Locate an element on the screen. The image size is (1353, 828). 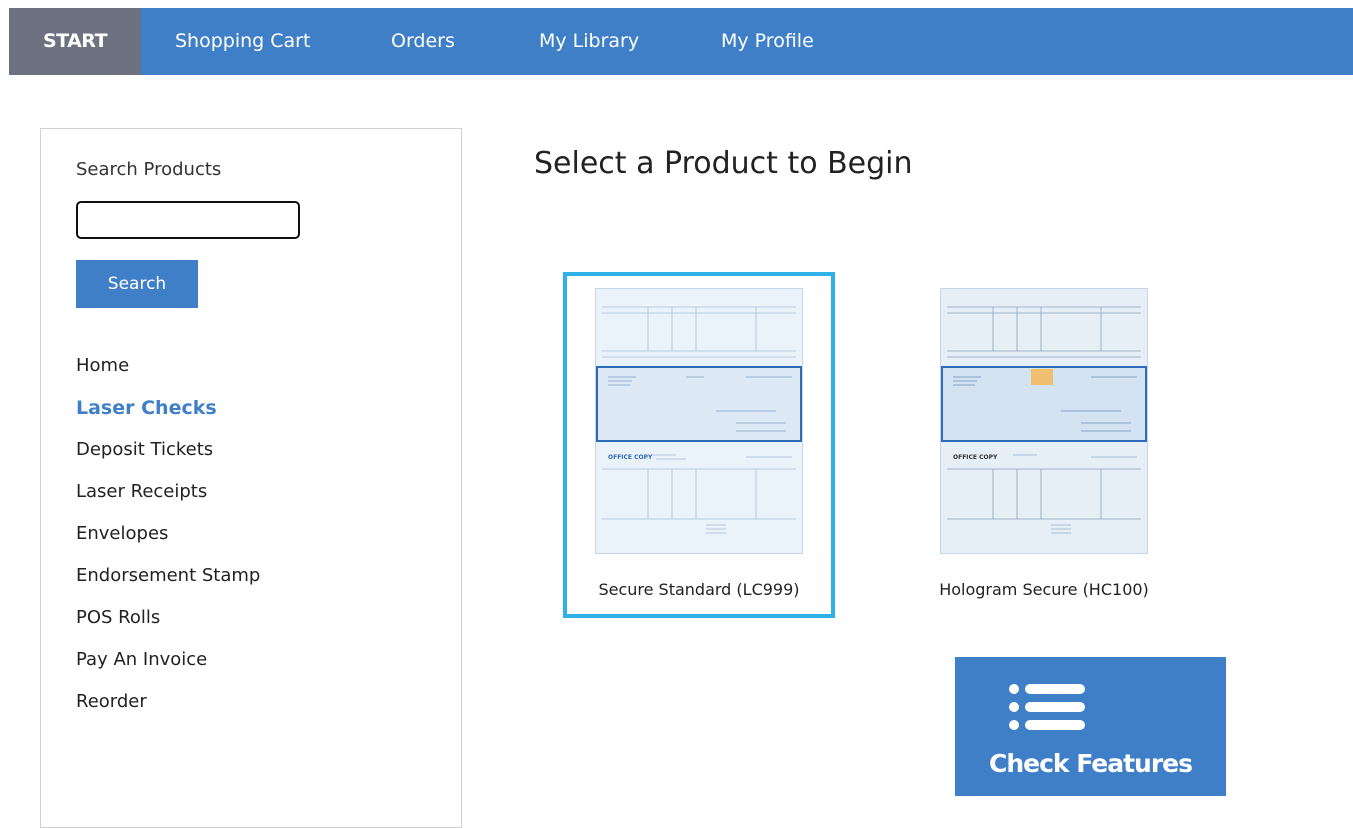
nav-shopping-cart: Shopping Cart is located at coordinates (242, 41).